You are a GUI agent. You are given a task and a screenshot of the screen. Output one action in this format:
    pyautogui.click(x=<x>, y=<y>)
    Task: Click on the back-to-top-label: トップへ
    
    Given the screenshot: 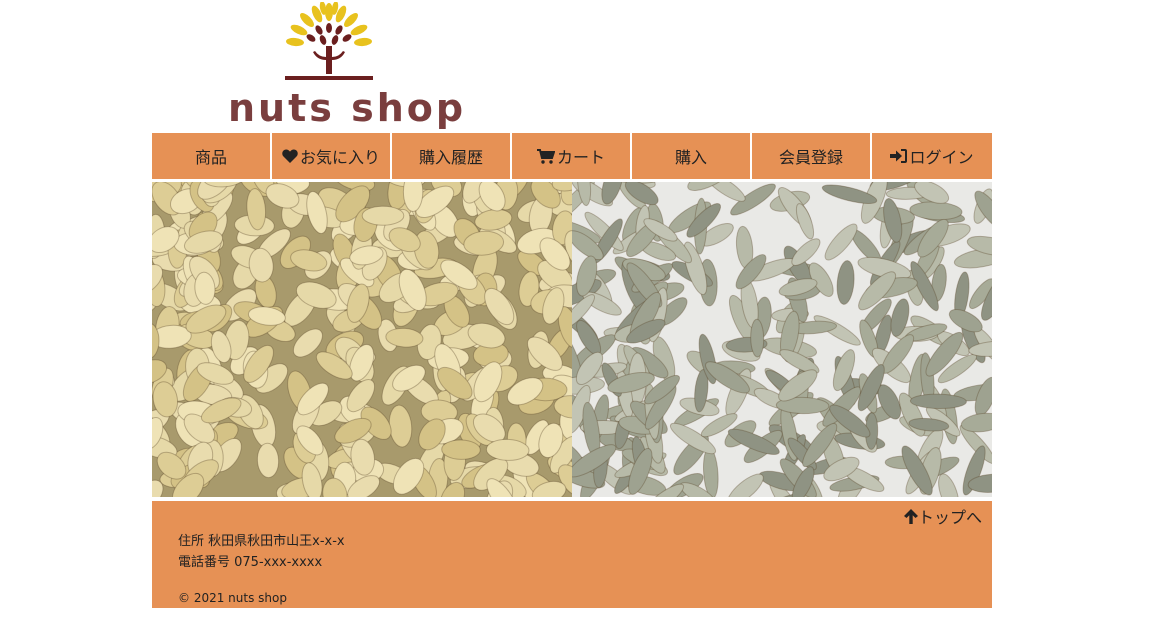 What is the action you would take?
    pyautogui.click(x=949, y=517)
    